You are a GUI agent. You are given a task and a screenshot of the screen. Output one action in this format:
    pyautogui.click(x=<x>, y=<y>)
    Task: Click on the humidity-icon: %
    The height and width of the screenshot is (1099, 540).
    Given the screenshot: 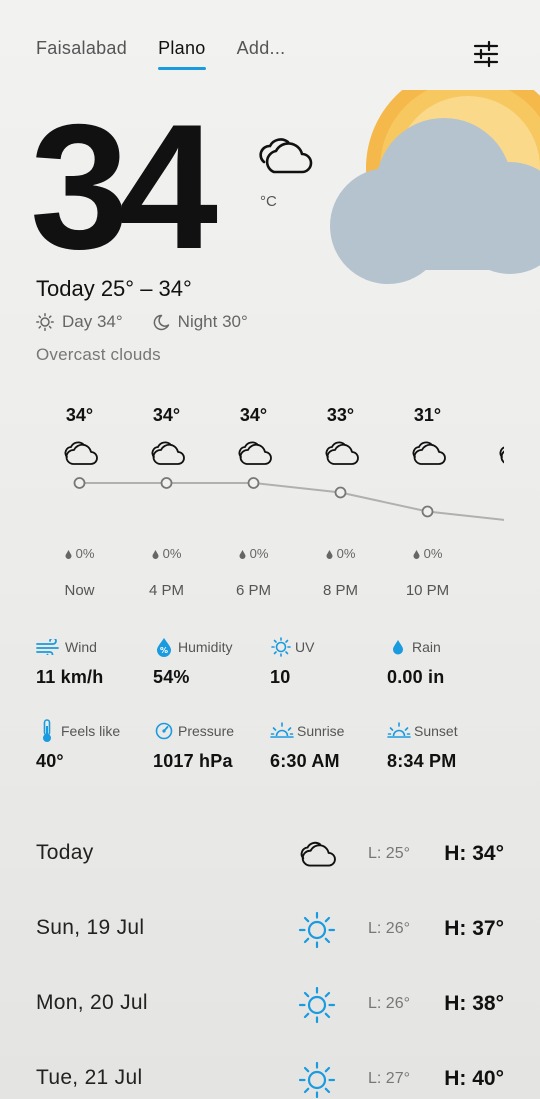 What is the action you would take?
    pyautogui.click(x=164, y=647)
    